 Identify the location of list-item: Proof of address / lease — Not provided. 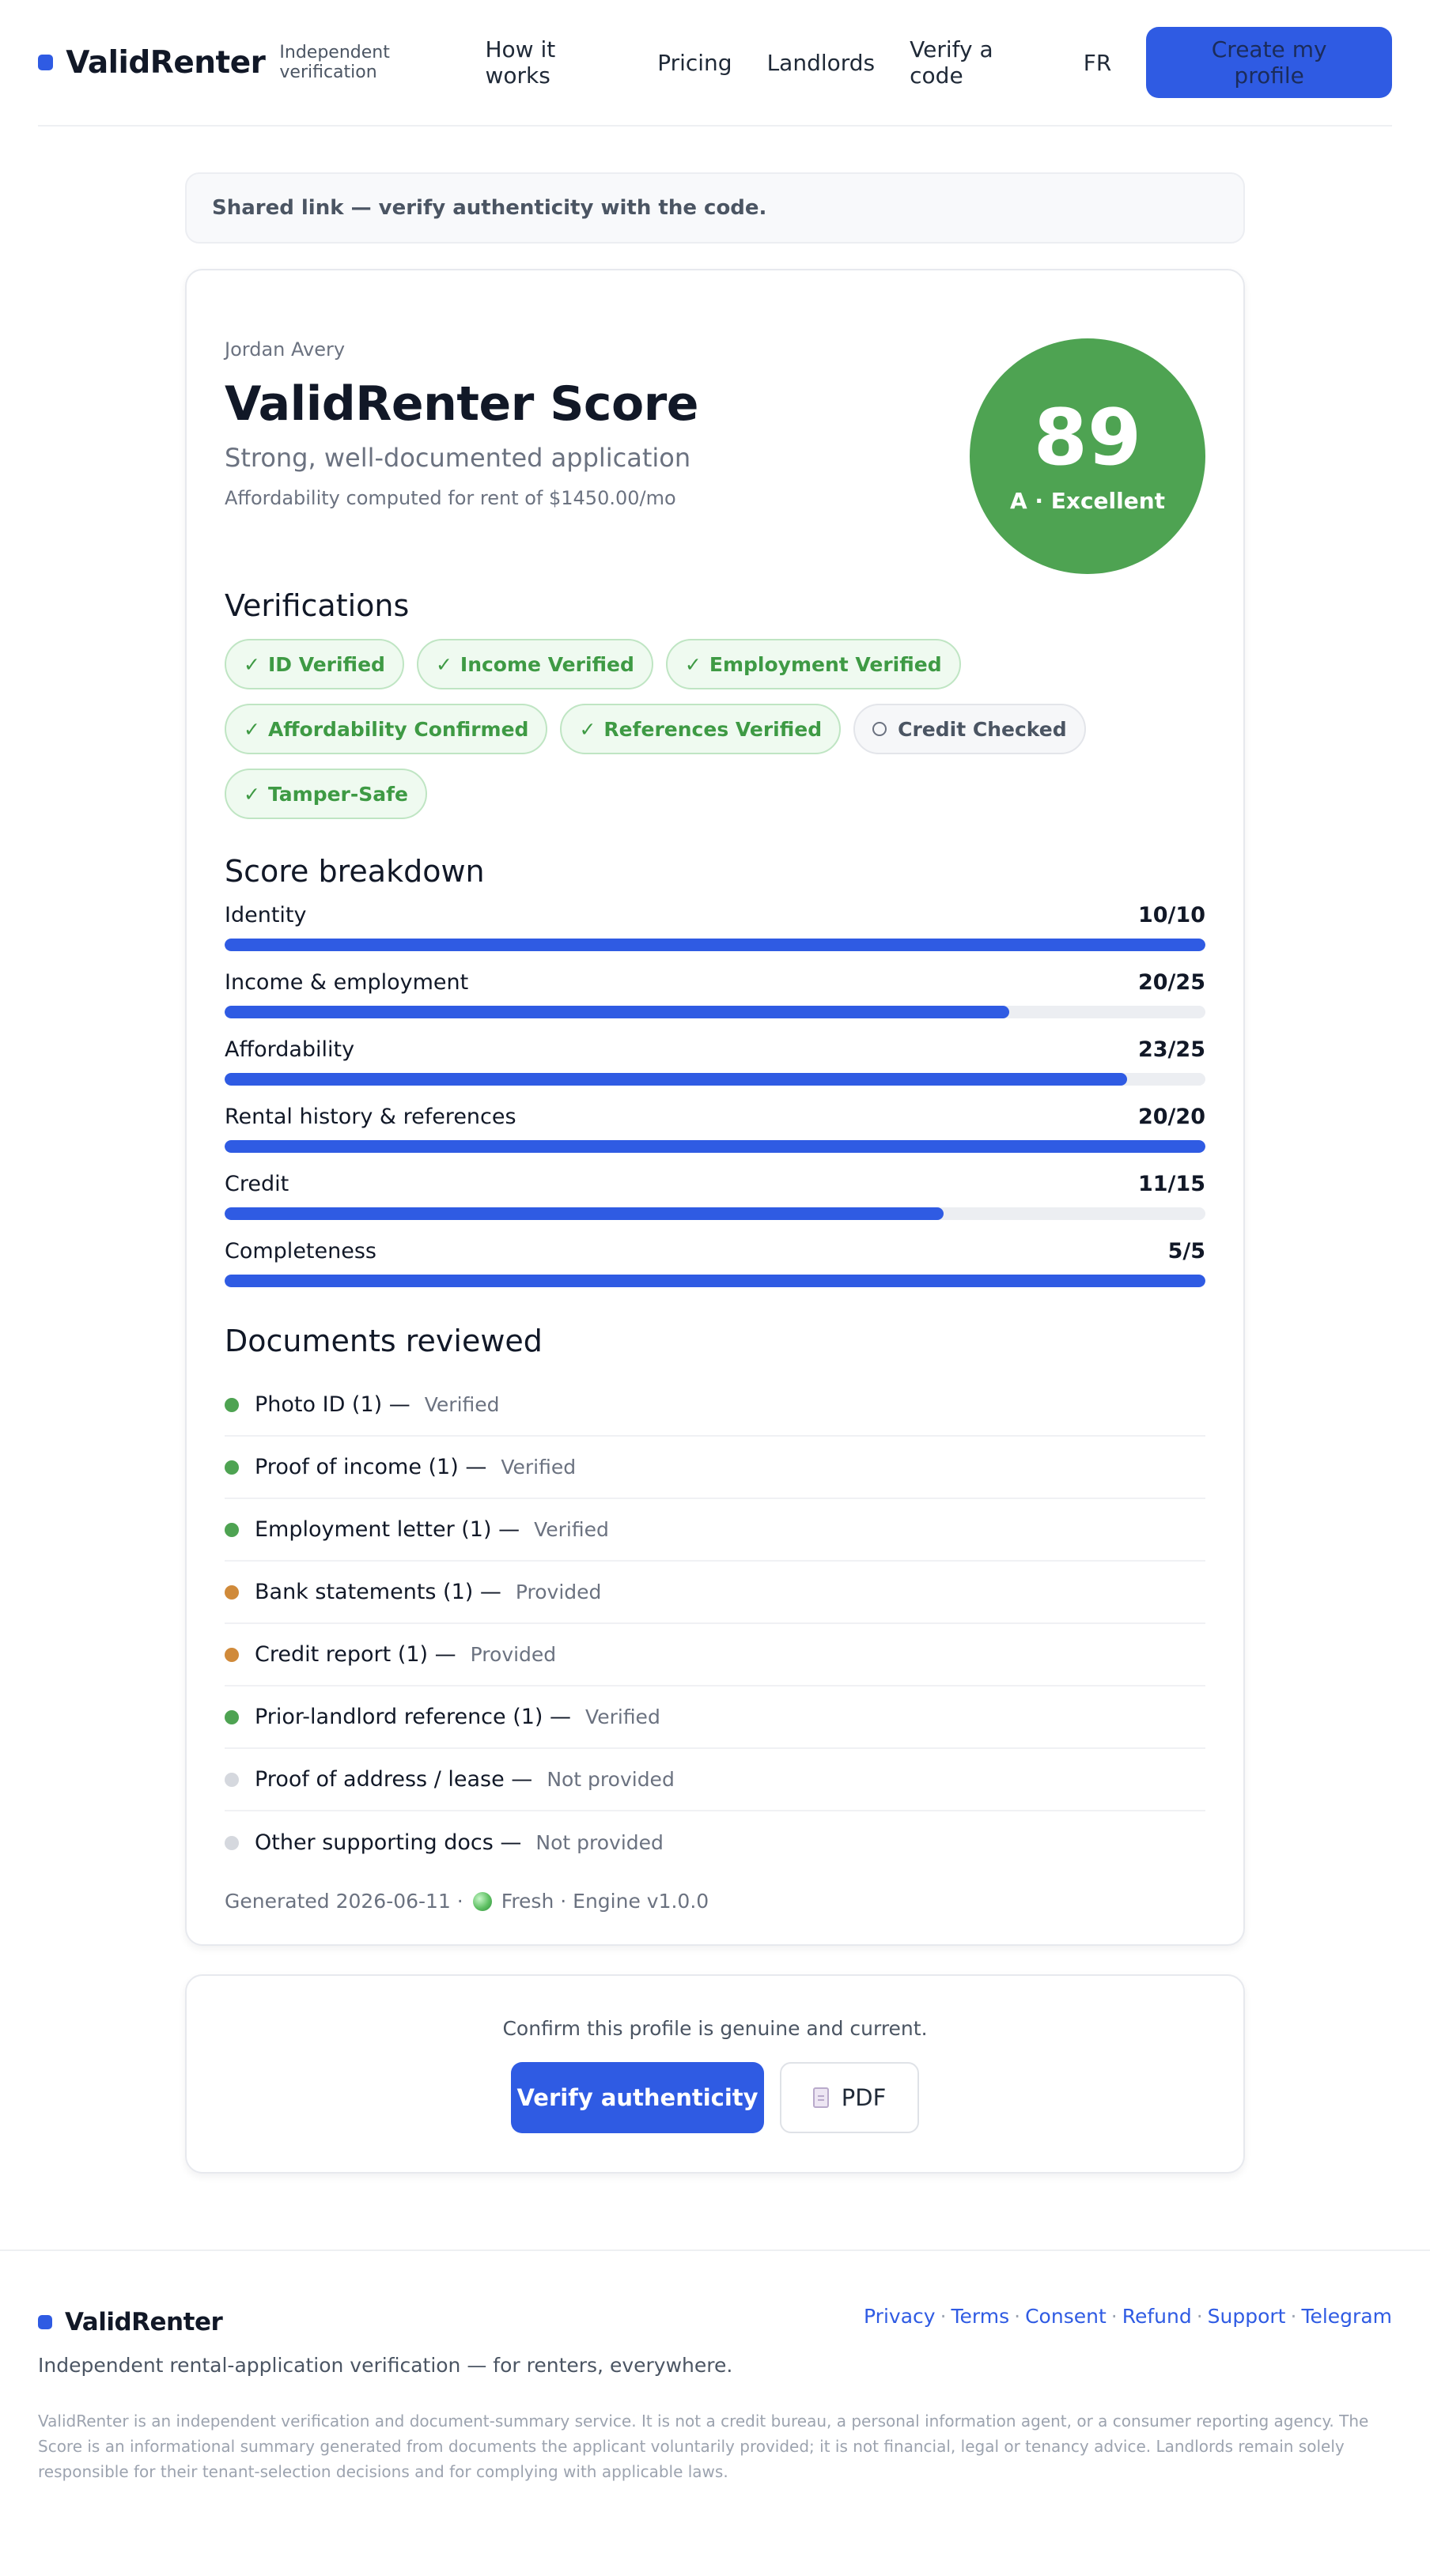
(715, 1780).